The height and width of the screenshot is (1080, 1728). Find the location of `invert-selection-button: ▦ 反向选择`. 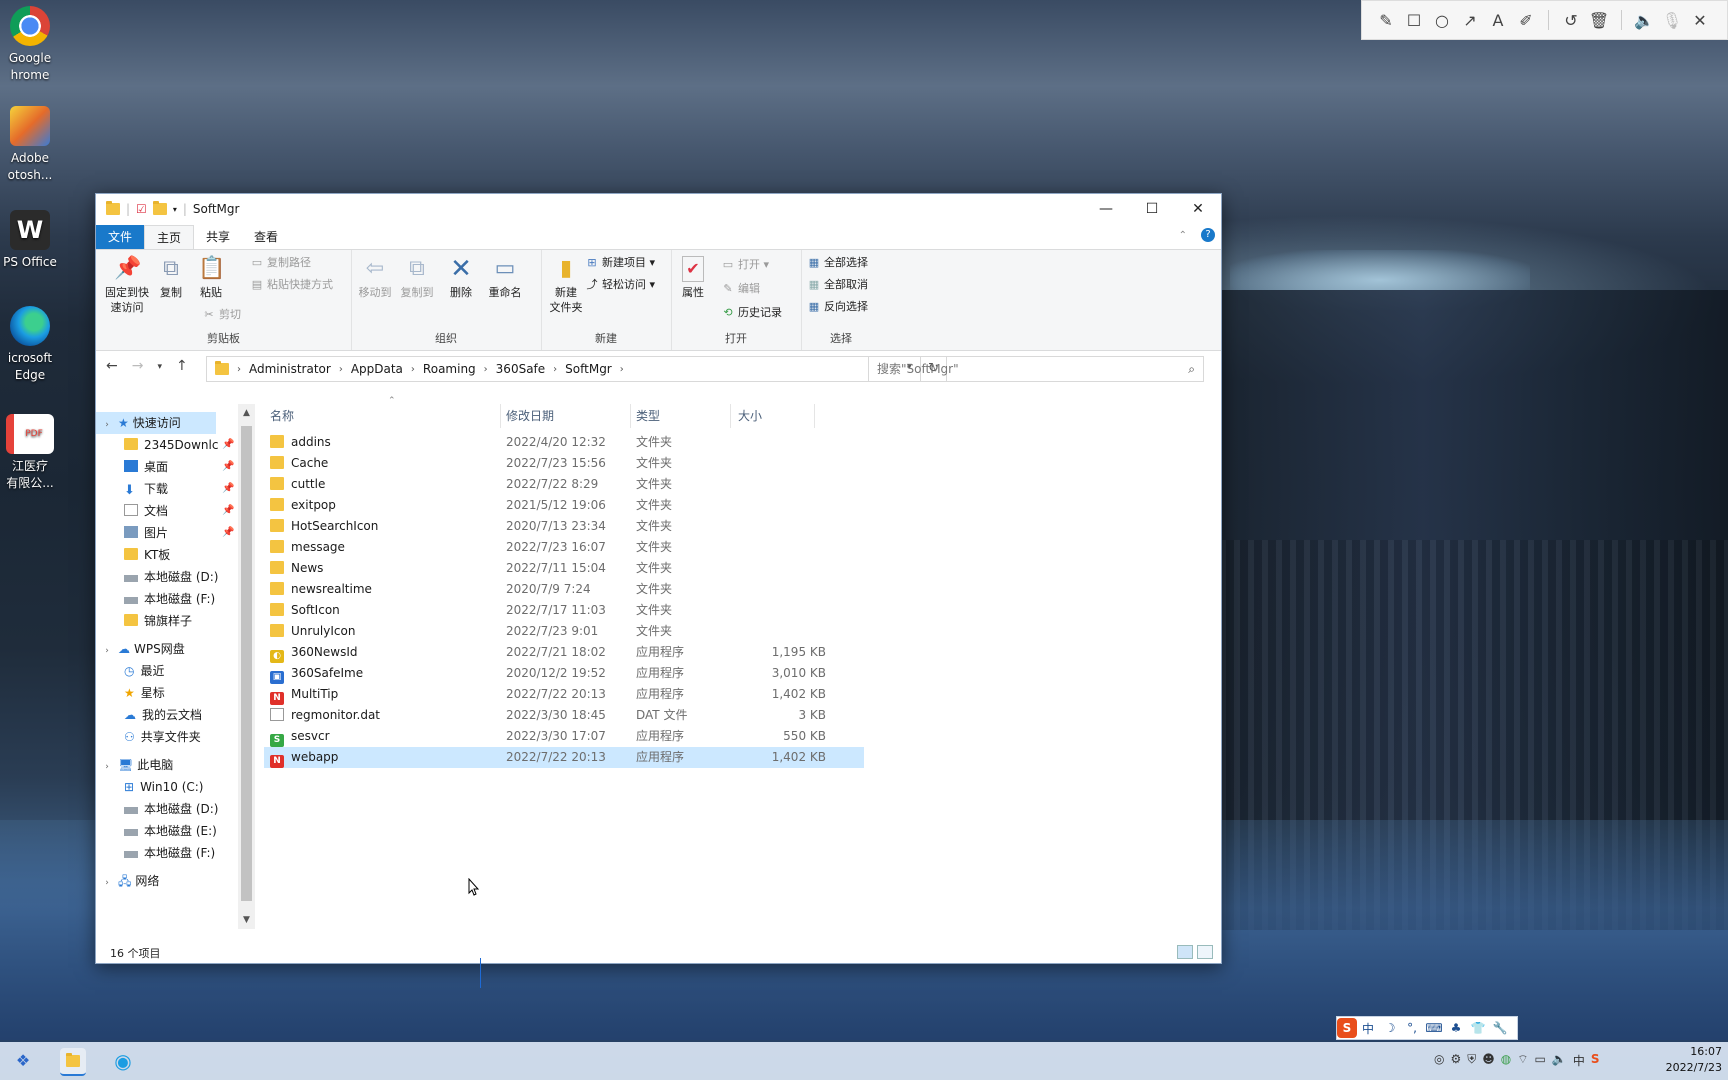

invert-selection-button: ▦ 反向选择 is located at coordinates (837, 307).